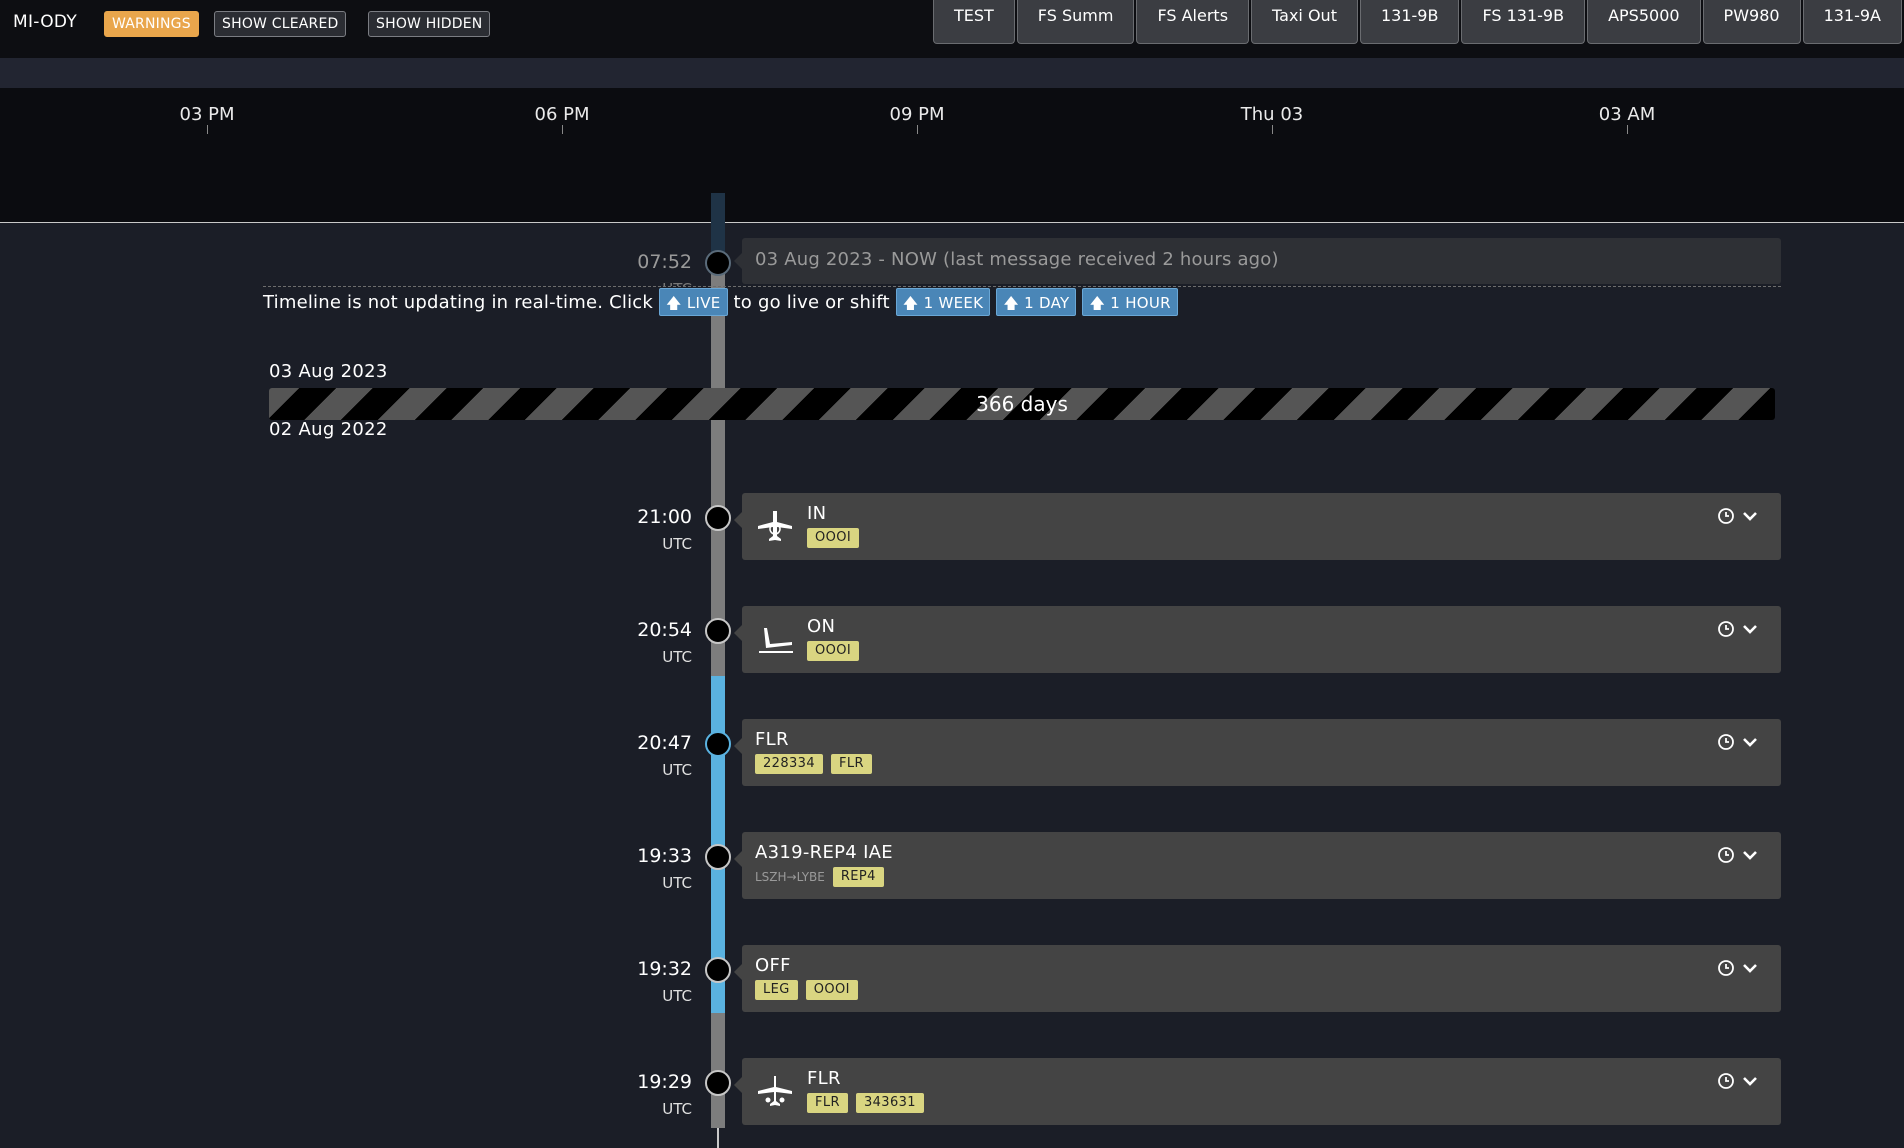  What do you see at coordinates (775, 1091) in the screenshot?
I see `plane-fault-icon` at bounding box center [775, 1091].